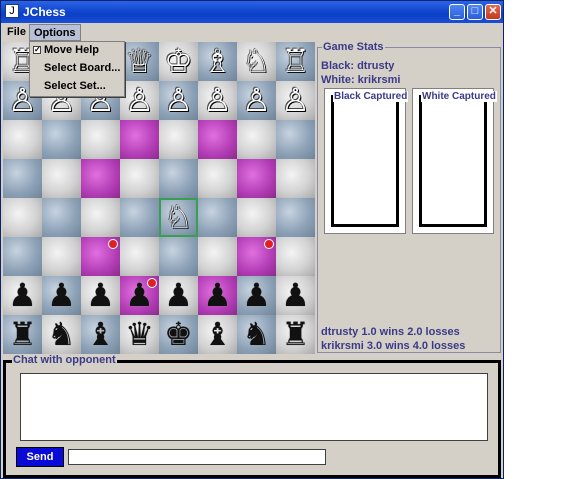 The image size is (561, 479). I want to click on board-square-e7: ♙, so click(178, 100).